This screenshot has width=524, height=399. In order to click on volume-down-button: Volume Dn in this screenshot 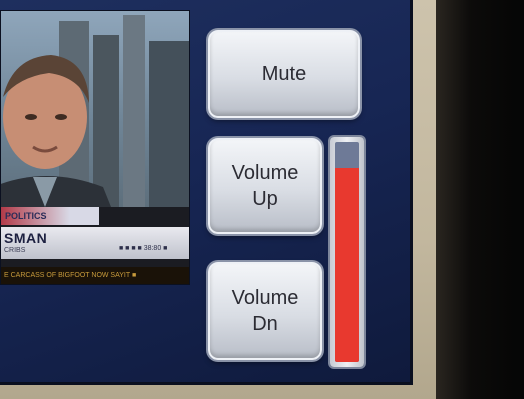, I will do `click(265, 311)`.